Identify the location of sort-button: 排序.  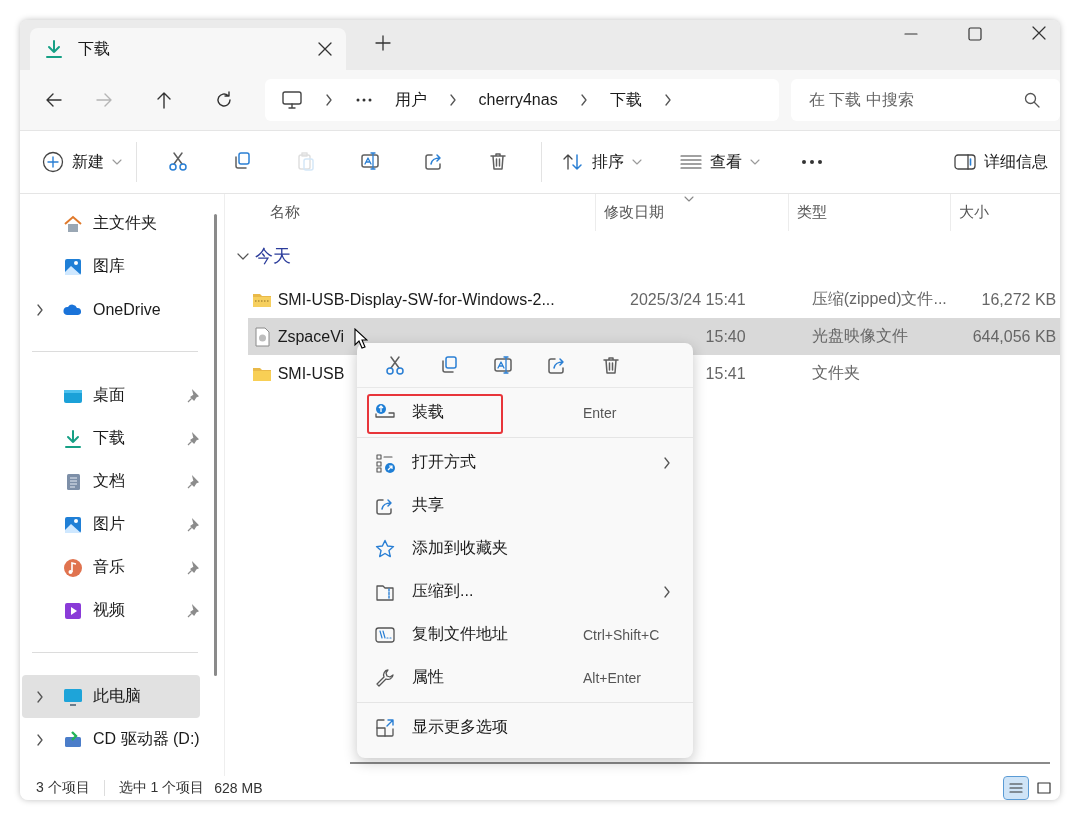
(602, 162).